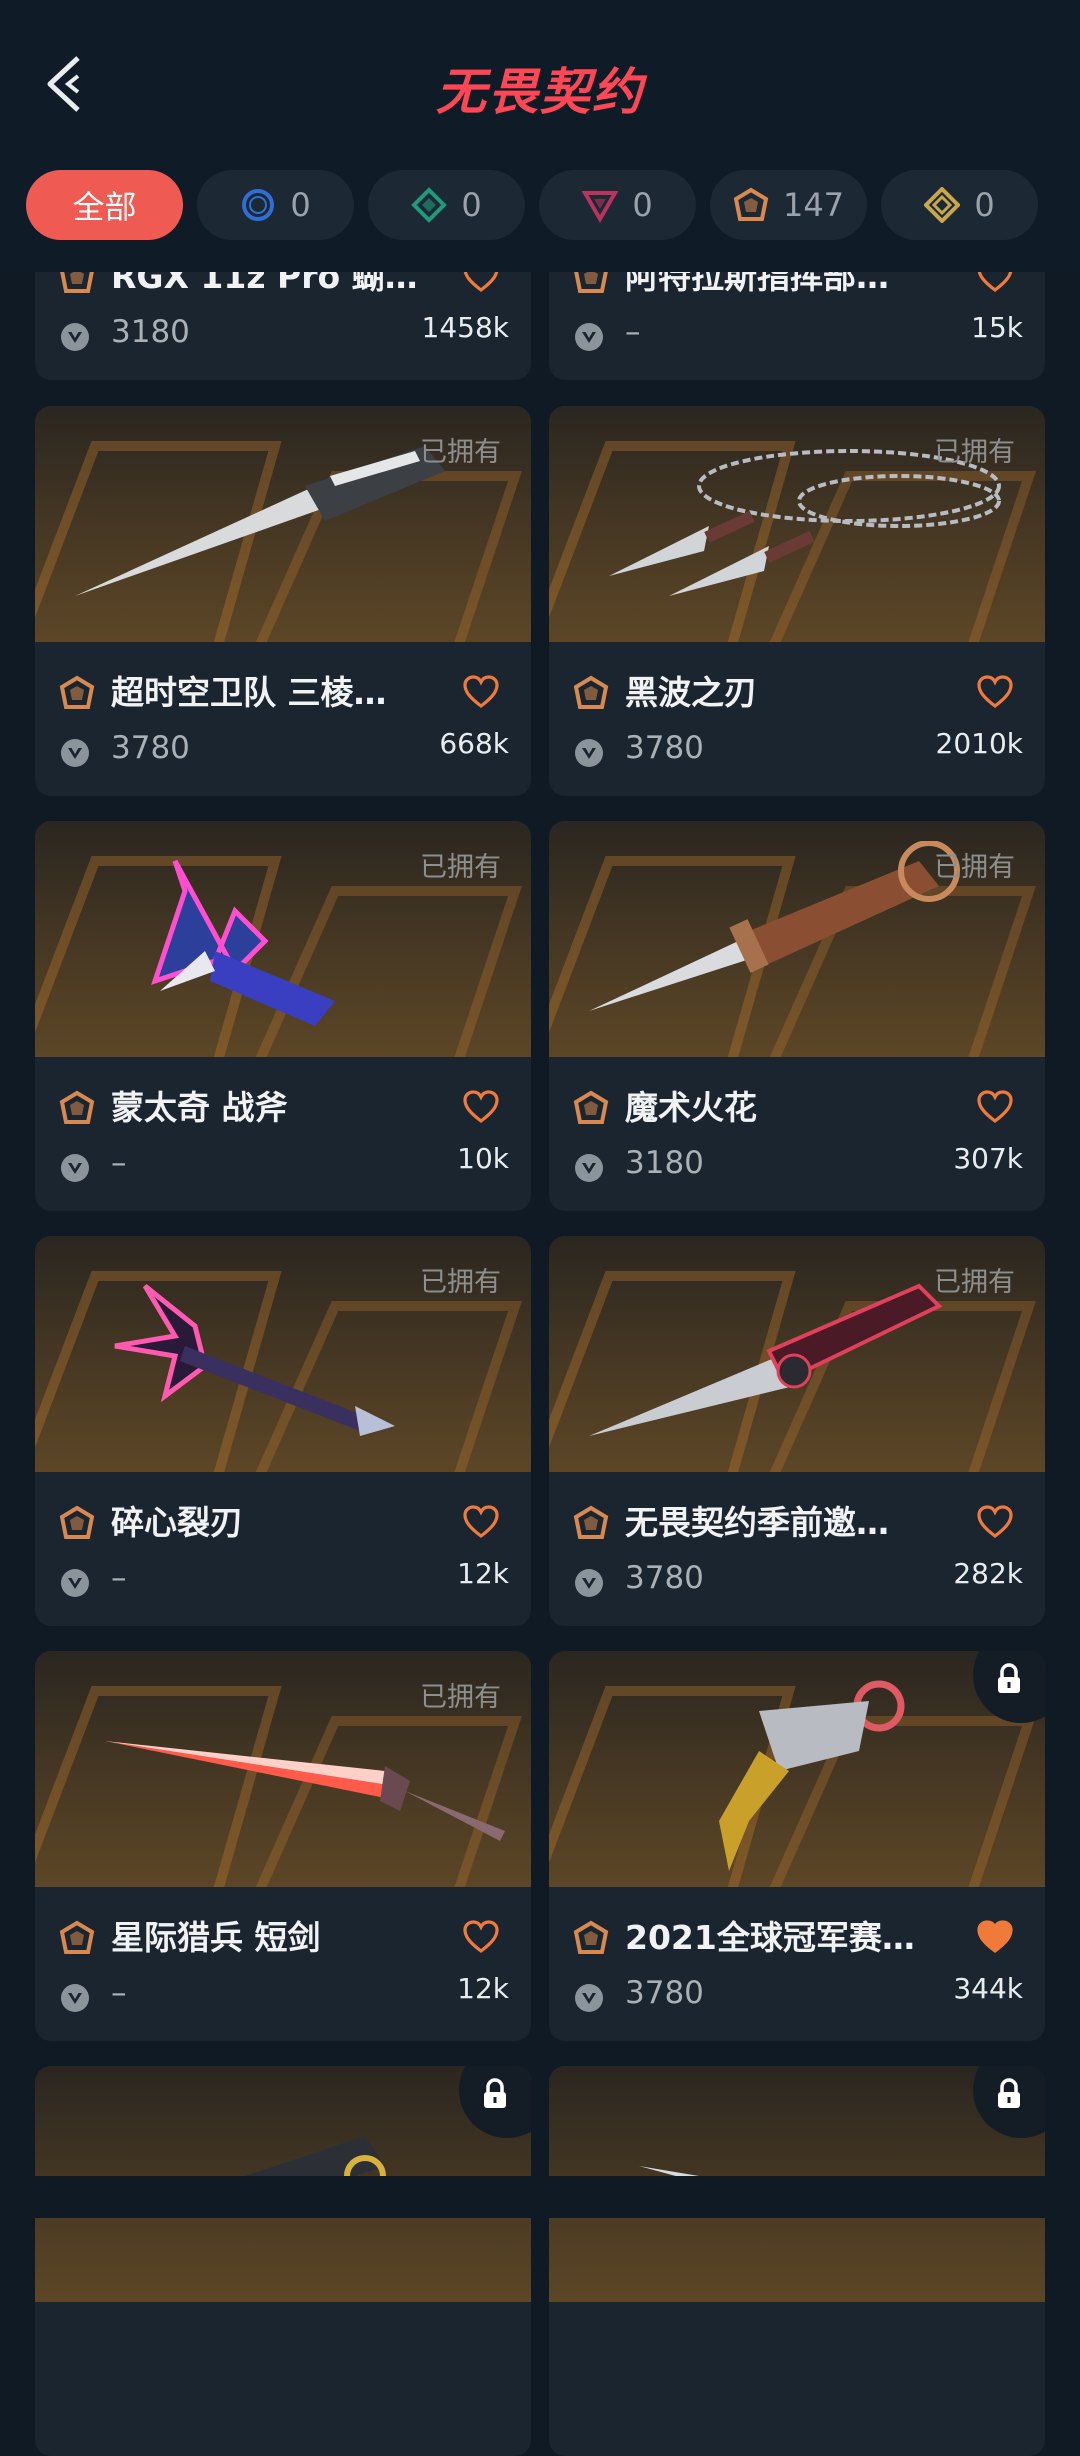 Image resolution: width=1080 pixels, height=2456 pixels. I want to click on like-count: 282k, so click(988, 1573).